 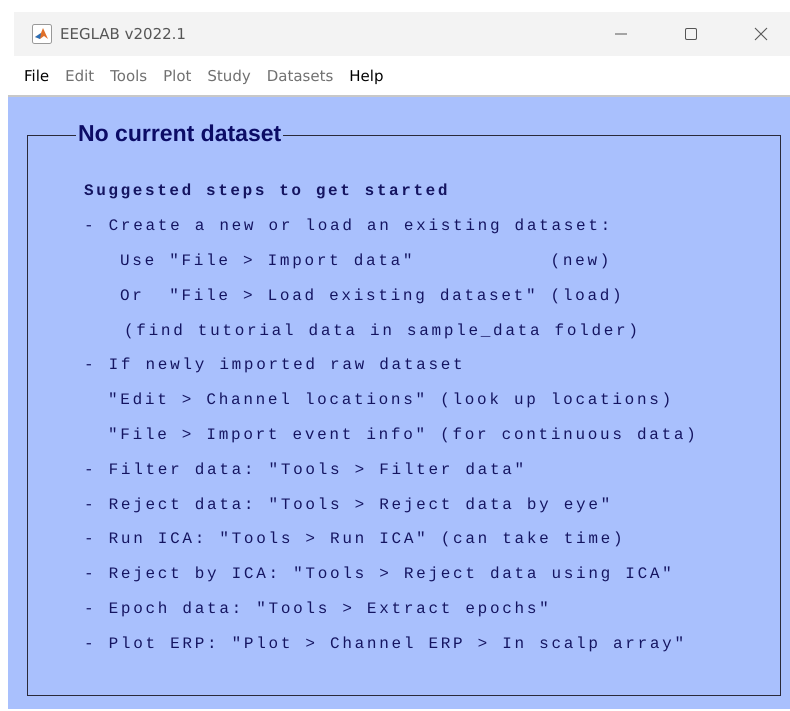 I want to click on maximize-icon, so click(x=691, y=34).